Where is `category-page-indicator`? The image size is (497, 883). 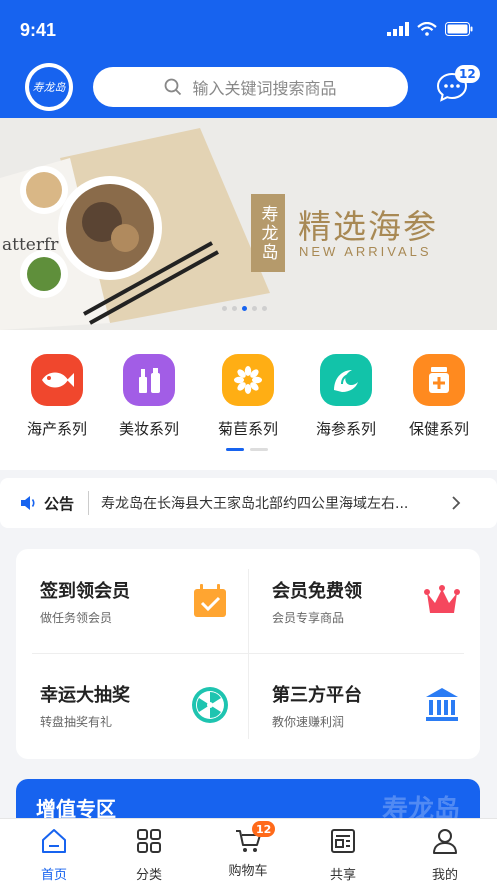
category-page-indicator is located at coordinates (259, 449).